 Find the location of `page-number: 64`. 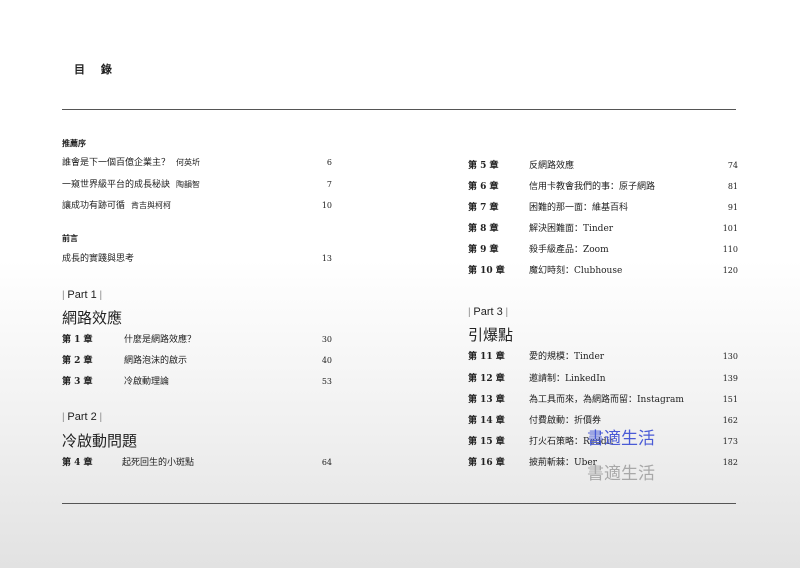

page-number: 64 is located at coordinates (326, 462).